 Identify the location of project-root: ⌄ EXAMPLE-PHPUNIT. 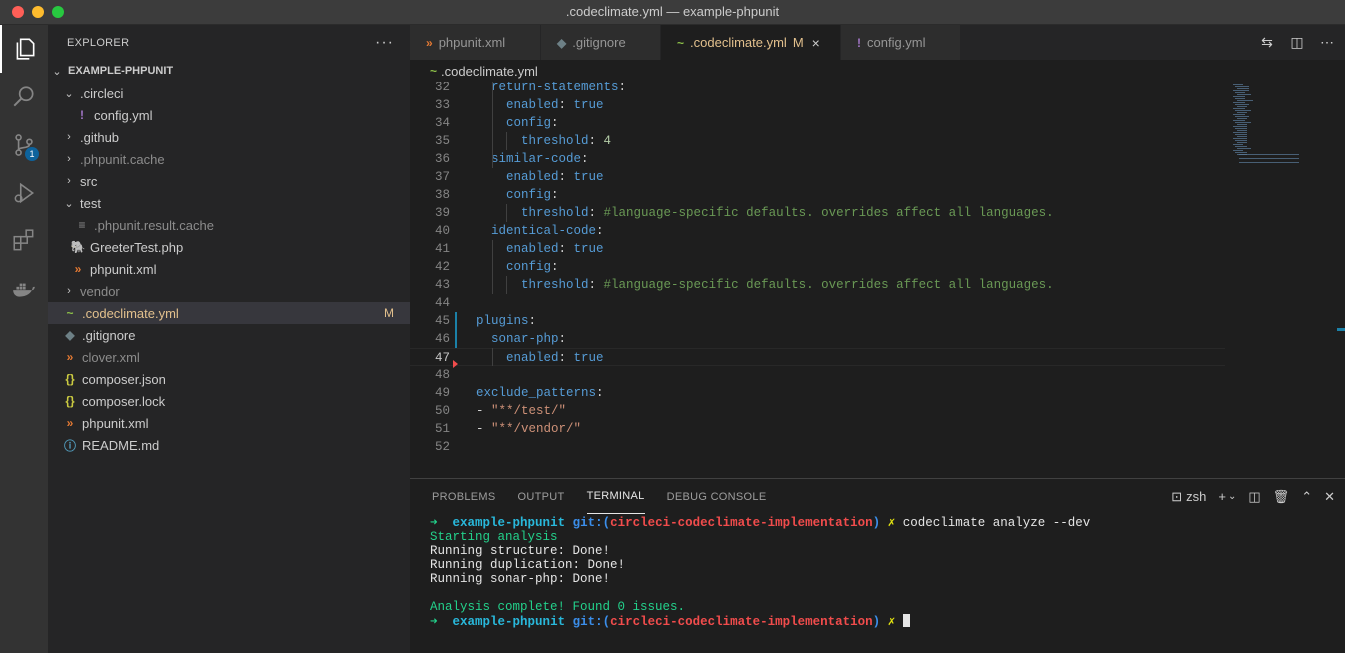
(229, 71).